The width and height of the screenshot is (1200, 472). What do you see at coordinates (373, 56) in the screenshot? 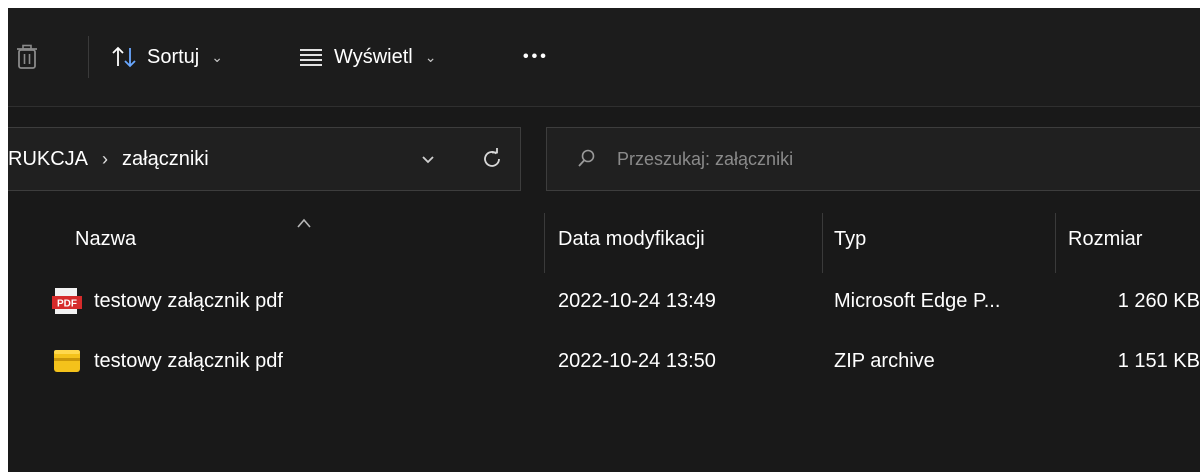
I see `view-label: Wyświetl` at bounding box center [373, 56].